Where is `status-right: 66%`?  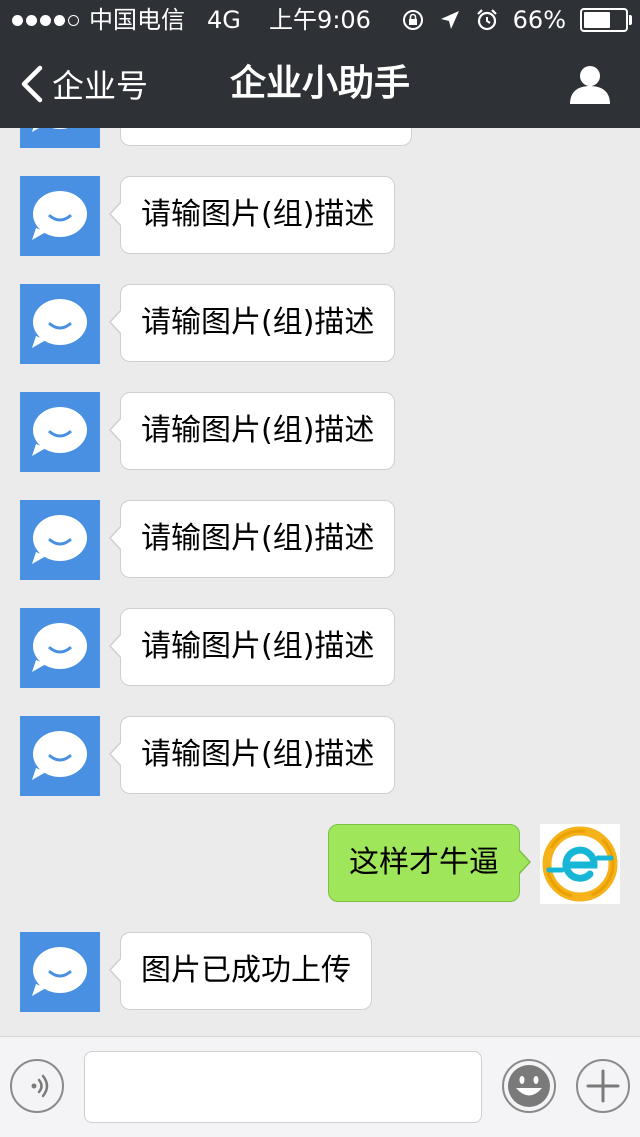 status-right: 66% is located at coordinates (516, 20).